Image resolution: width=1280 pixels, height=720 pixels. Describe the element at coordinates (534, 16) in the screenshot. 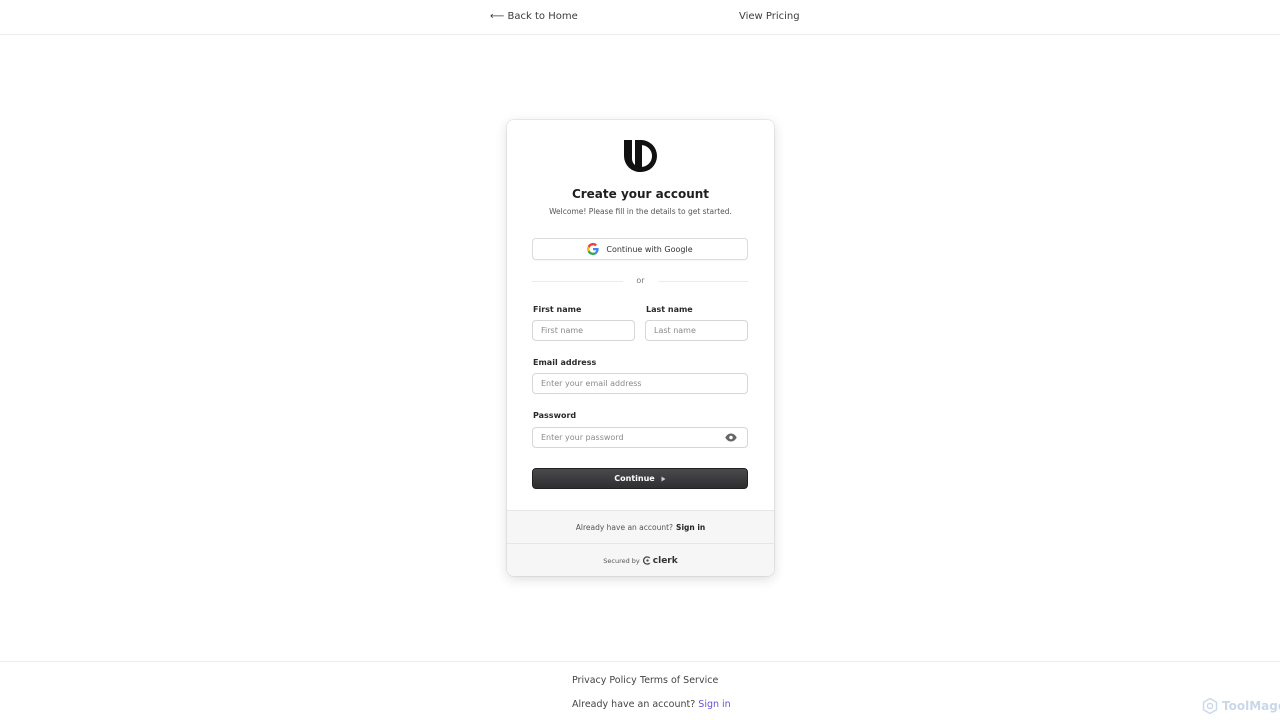

I see `back-to-home-link: ⟵ Back to Home` at that location.